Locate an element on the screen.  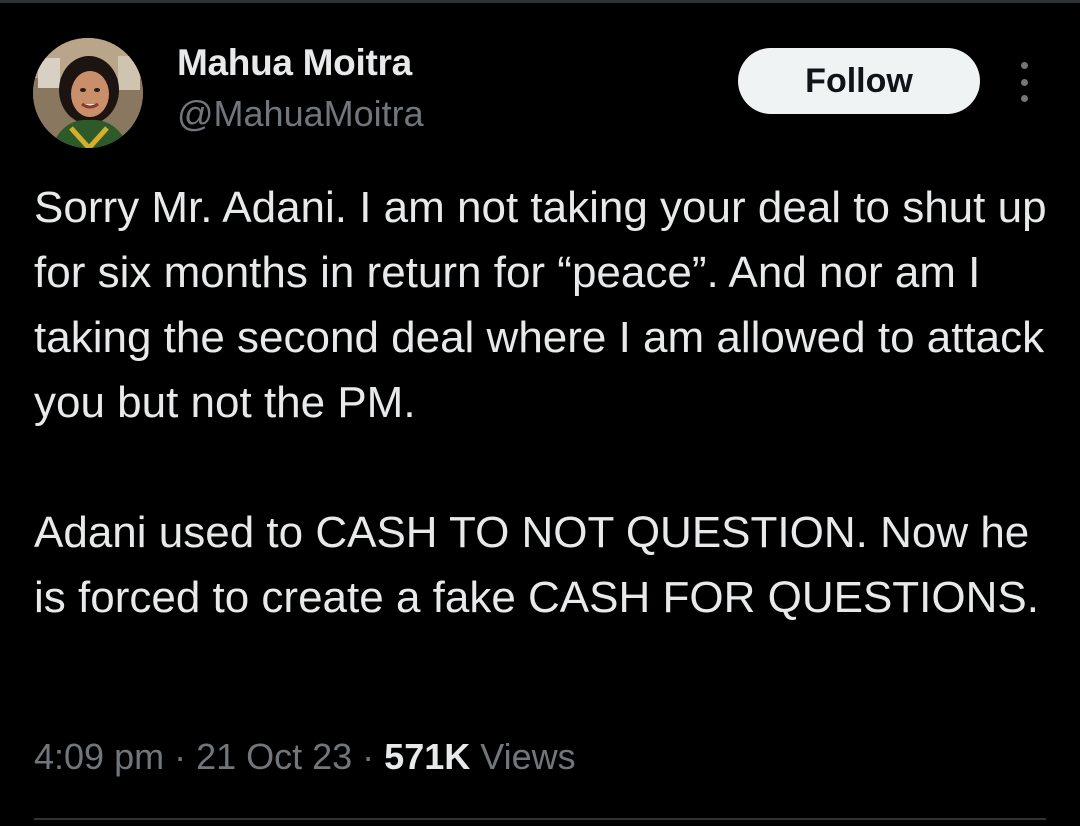
tweet-meta: 4:09 pm · 21 Oct 23 · 571K Views is located at coordinates (305, 757).